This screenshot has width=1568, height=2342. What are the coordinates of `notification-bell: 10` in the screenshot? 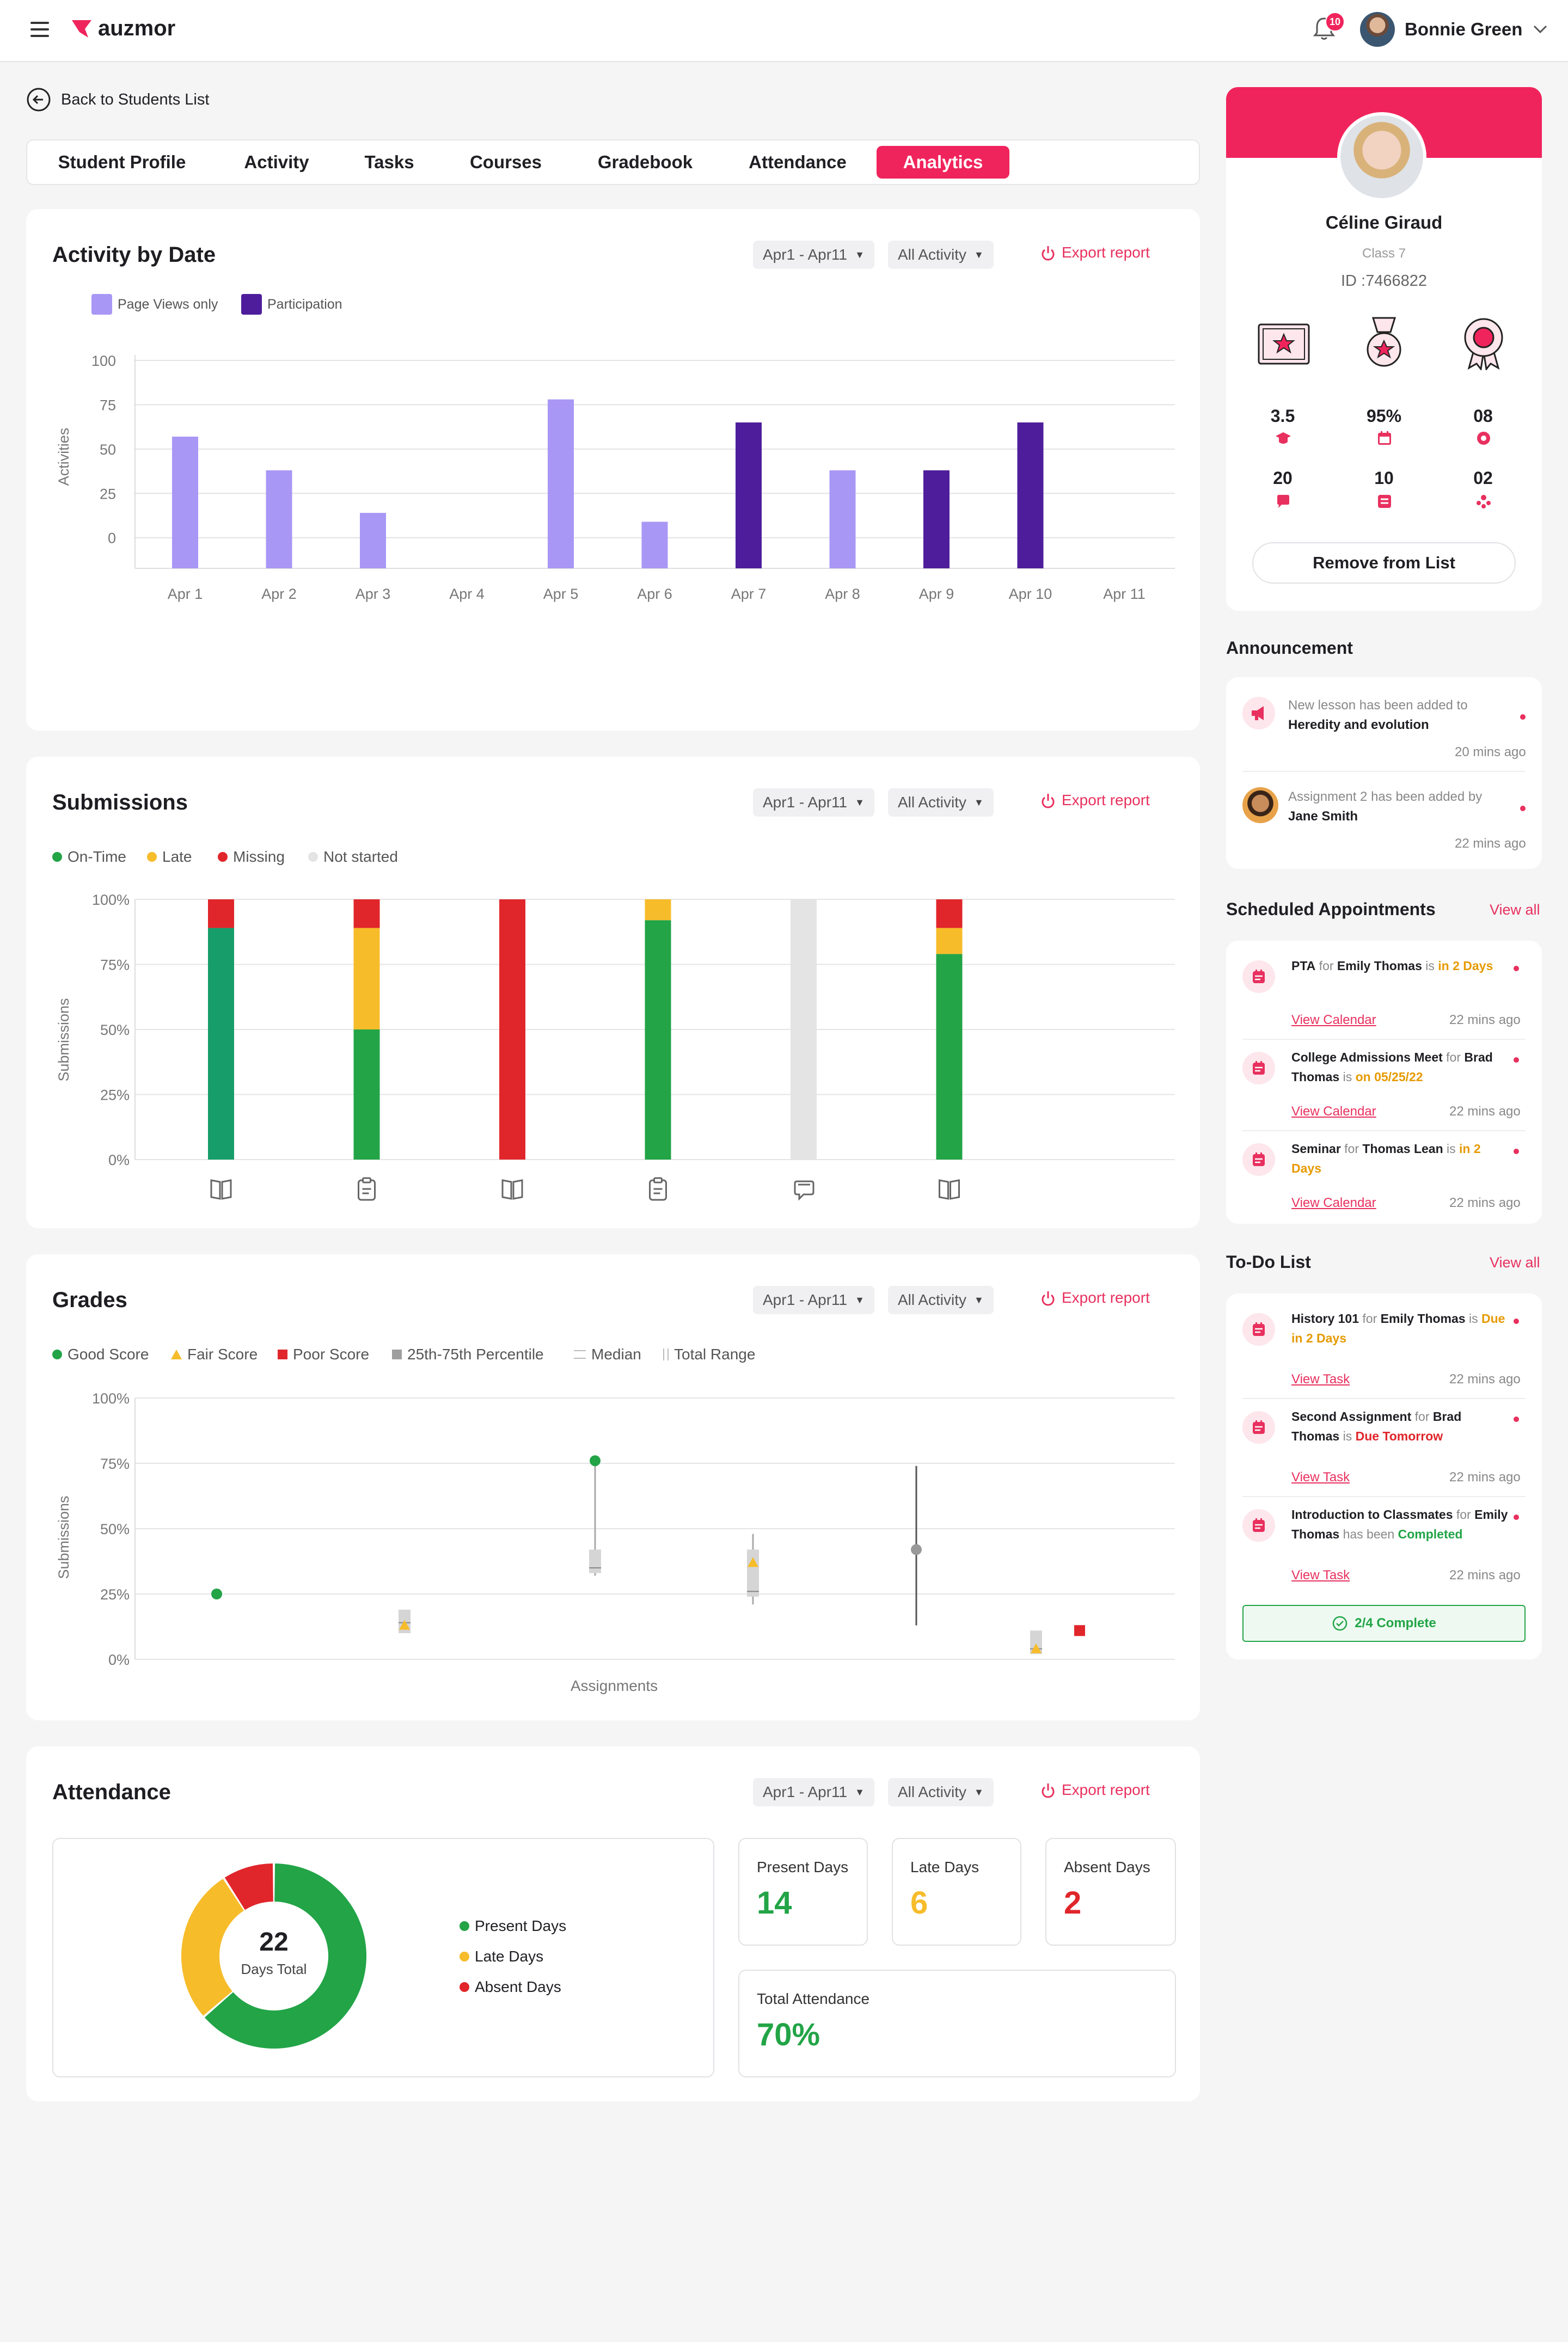 It's located at (1328, 28).